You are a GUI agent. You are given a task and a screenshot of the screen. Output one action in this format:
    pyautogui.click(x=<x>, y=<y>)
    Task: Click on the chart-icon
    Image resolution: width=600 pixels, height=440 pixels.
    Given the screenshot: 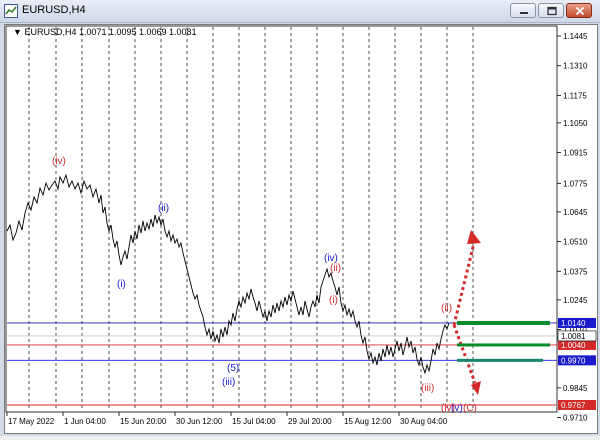 What is the action you would take?
    pyautogui.click(x=11, y=11)
    